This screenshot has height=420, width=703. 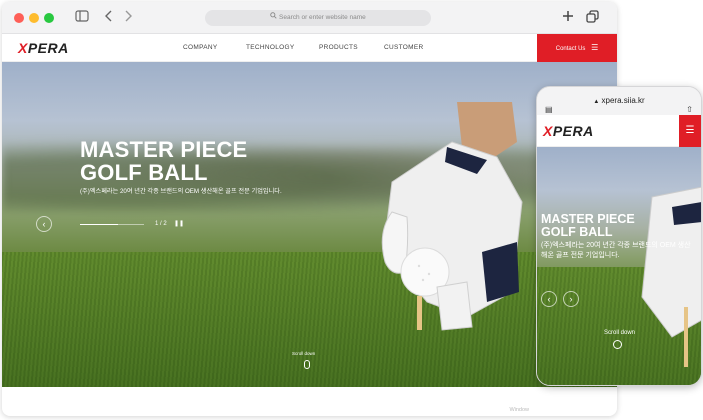 I want to click on phone-scroll-down-label: Scroll down, so click(x=620, y=333).